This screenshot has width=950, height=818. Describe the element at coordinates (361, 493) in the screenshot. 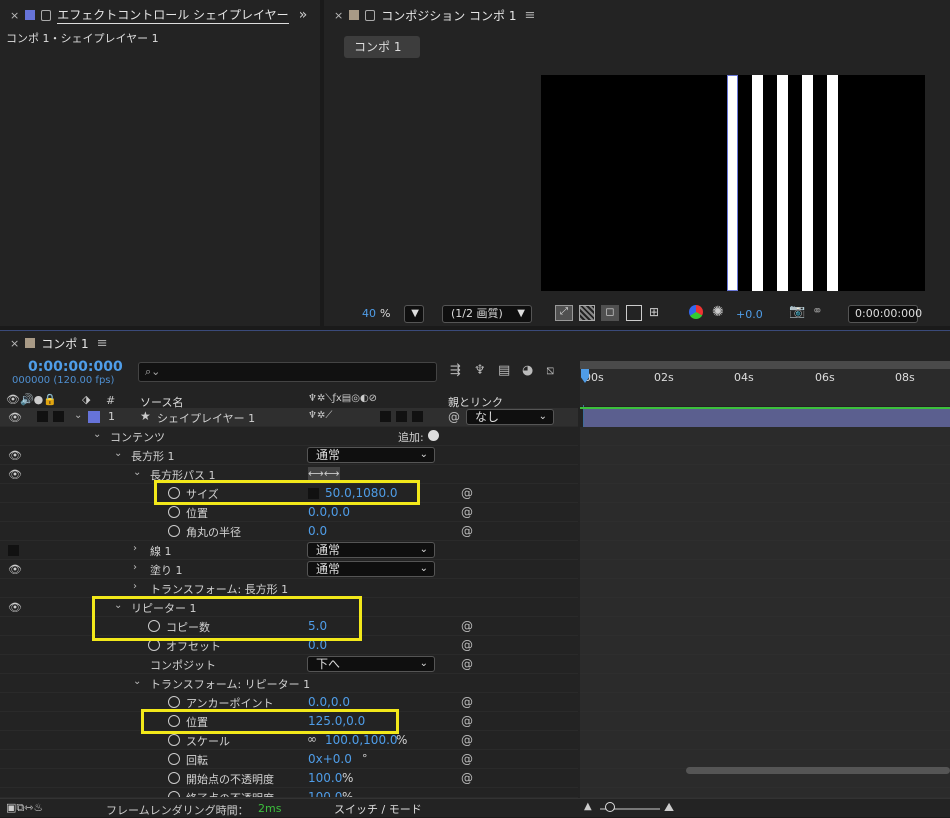

I see `size-value: 50.0,1080.0` at that location.